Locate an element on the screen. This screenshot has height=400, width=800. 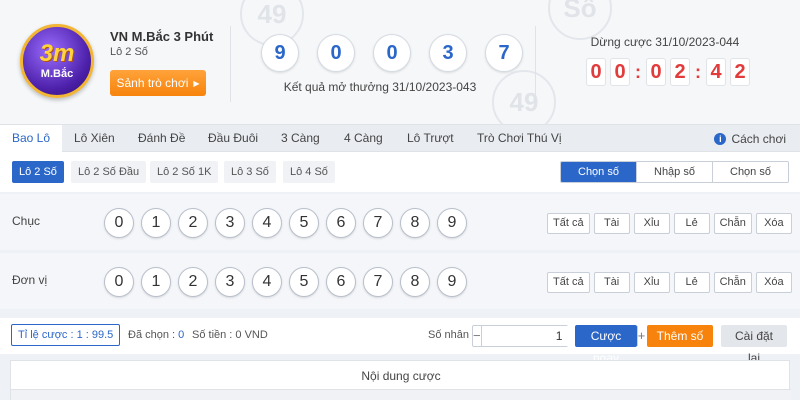
game-subtitle: Lô 2 Số is located at coordinates (129, 52).